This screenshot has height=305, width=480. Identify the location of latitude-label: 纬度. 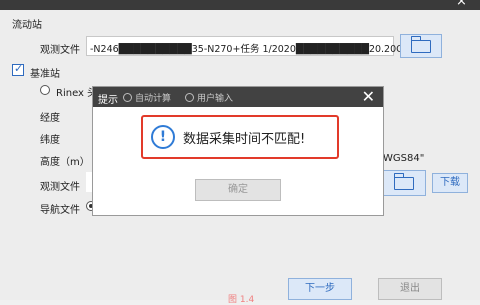
(50, 140).